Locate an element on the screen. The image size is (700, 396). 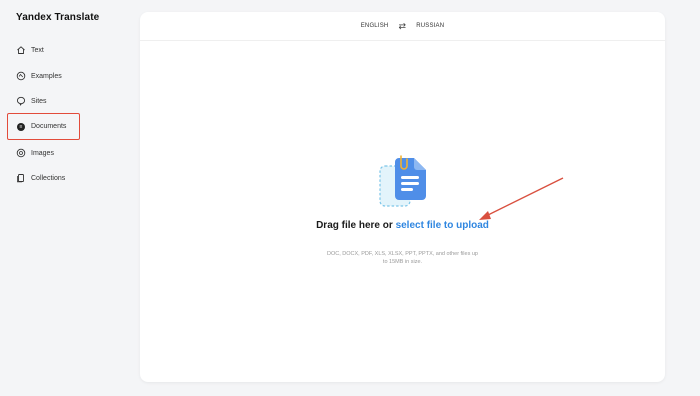
sidebar-item-documents: ≡ Documents is located at coordinates (43, 126).